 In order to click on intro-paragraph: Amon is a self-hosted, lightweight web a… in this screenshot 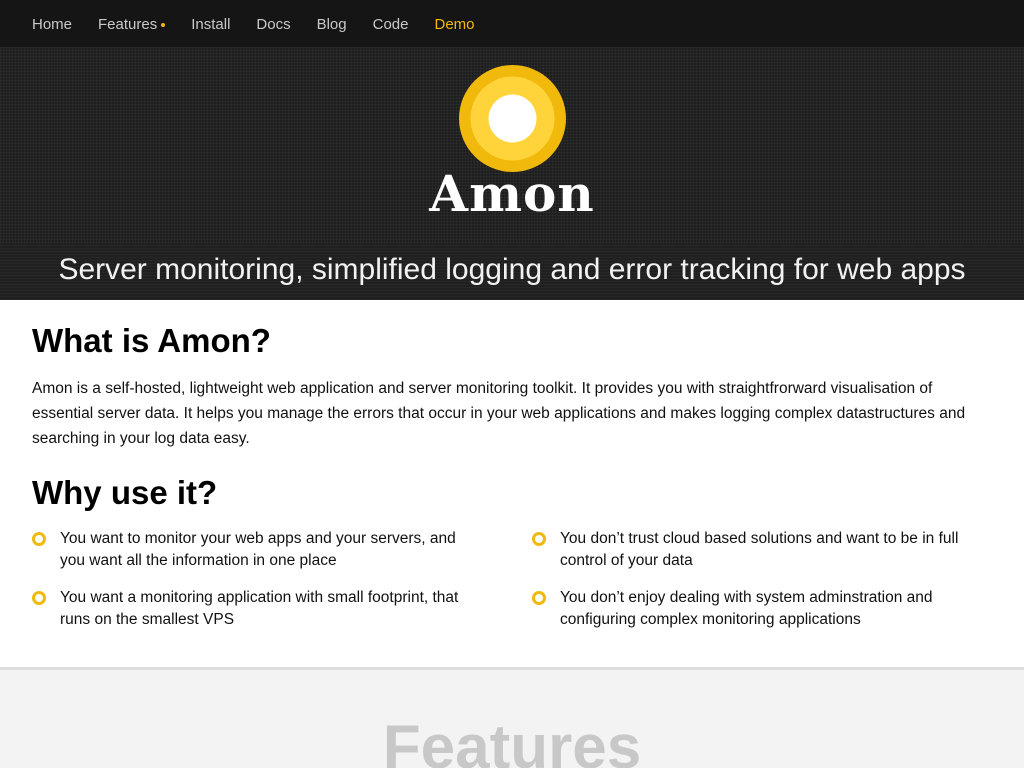, I will do `click(499, 413)`.